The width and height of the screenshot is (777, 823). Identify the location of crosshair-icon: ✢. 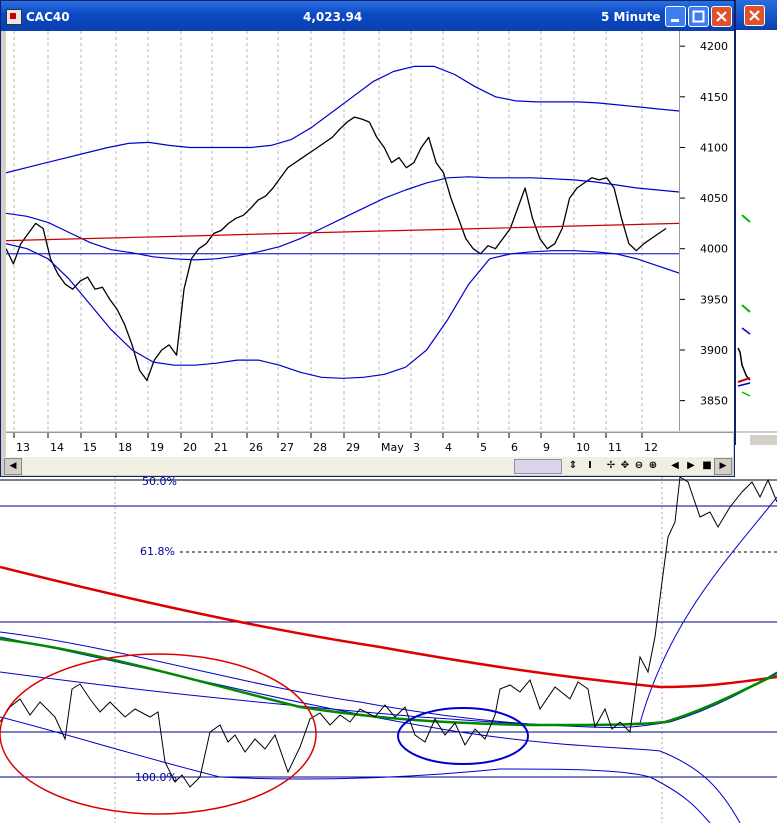
(611, 466).